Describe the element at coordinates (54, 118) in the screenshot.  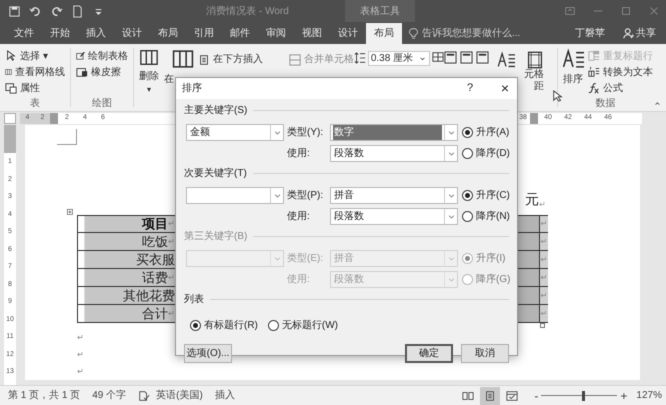
I see `ruler-indent-marker` at that location.